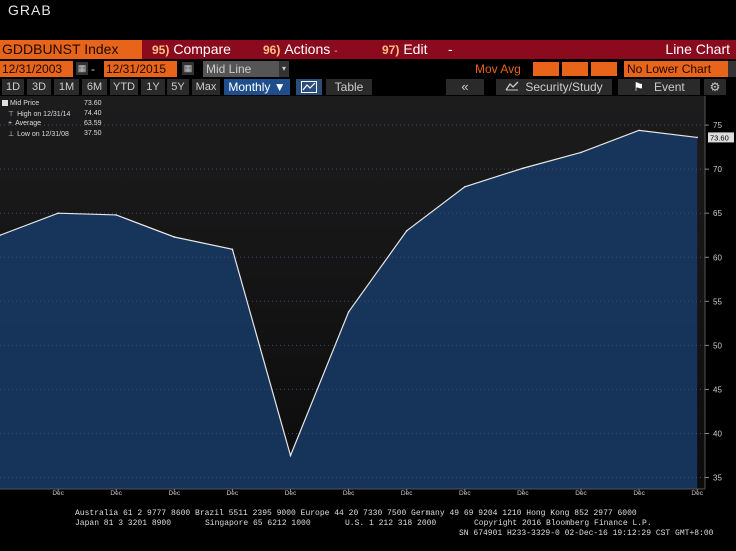  I want to click on range-max-button: Max, so click(206, 87).